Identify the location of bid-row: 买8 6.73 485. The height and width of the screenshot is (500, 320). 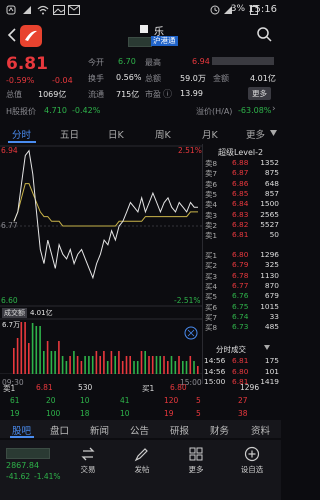
(241, 327).